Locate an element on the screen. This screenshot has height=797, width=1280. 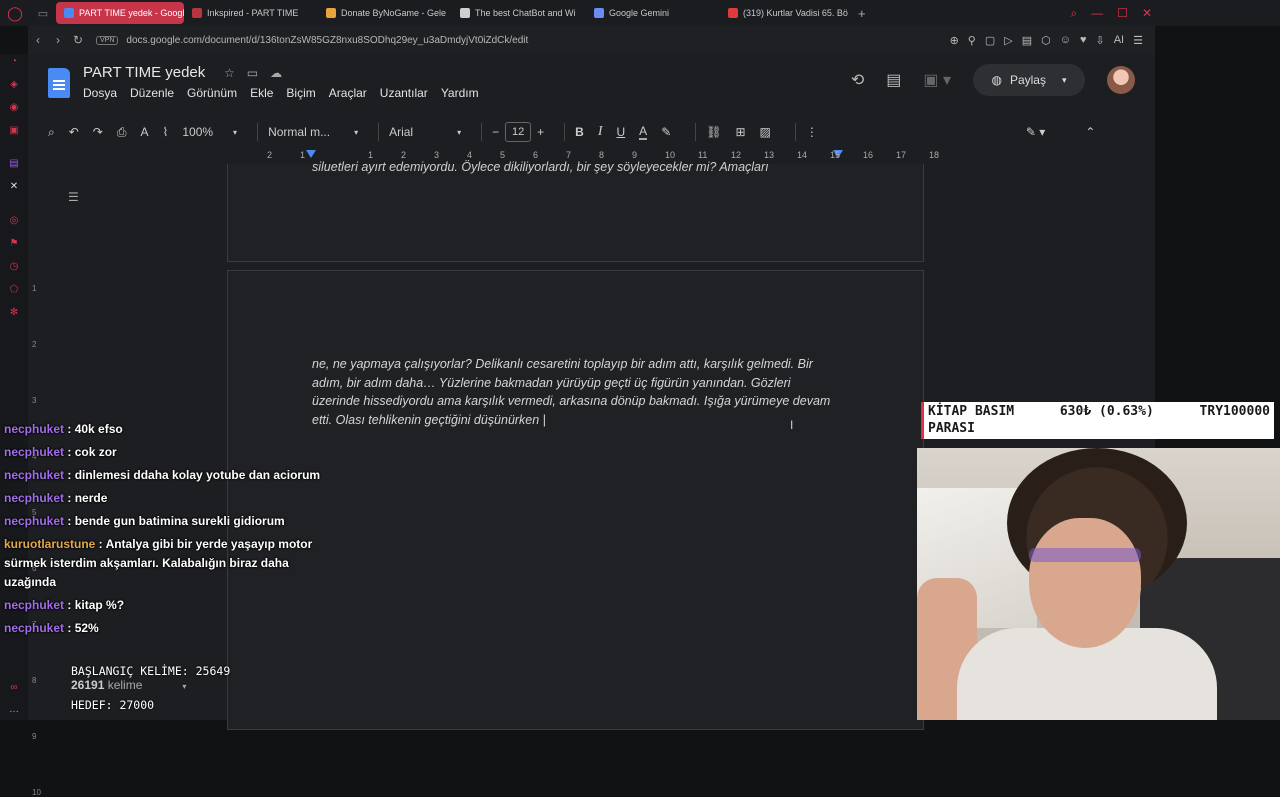
back-icon: ‹ is located at coordinates (38, 40).